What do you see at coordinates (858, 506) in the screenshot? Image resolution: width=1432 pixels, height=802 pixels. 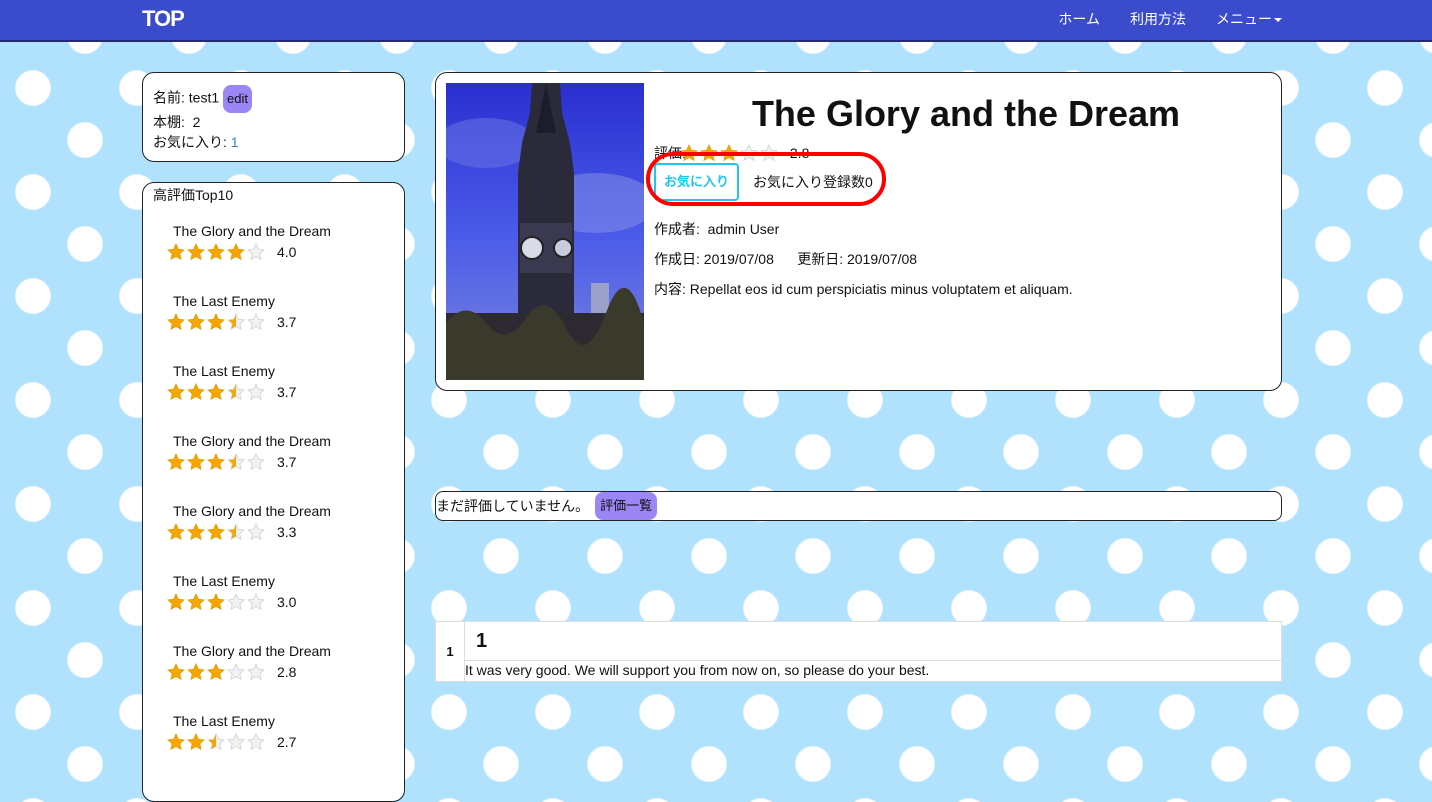 I see `review-status-bar: まだ評価していません。 評価一覧` at bounding box center [858, 506].